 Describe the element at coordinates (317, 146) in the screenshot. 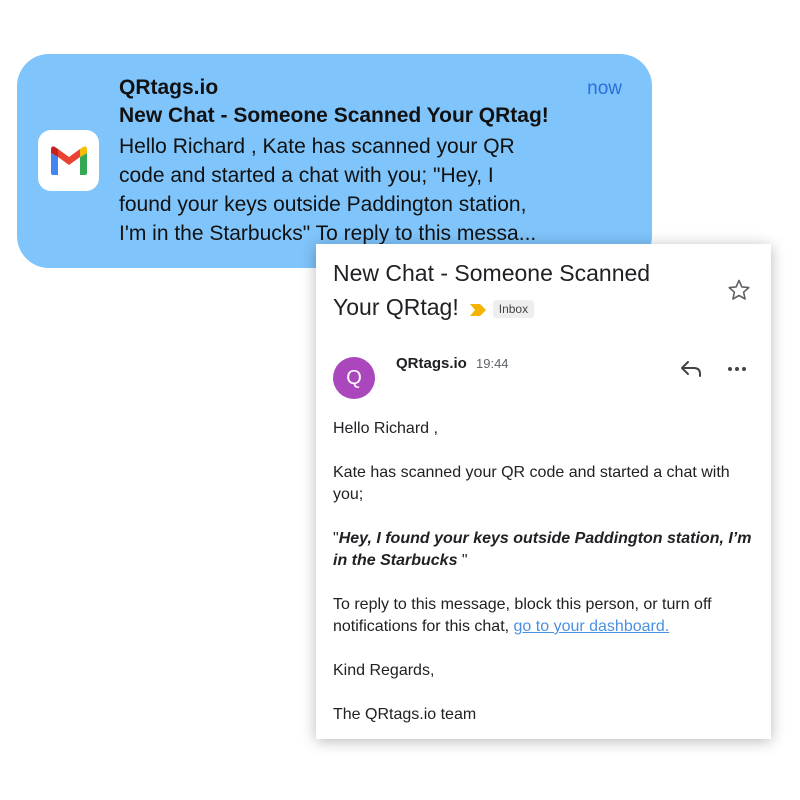

I see `notification-preview-line: Hello Richard , Kate has scanned your QR` at that location.